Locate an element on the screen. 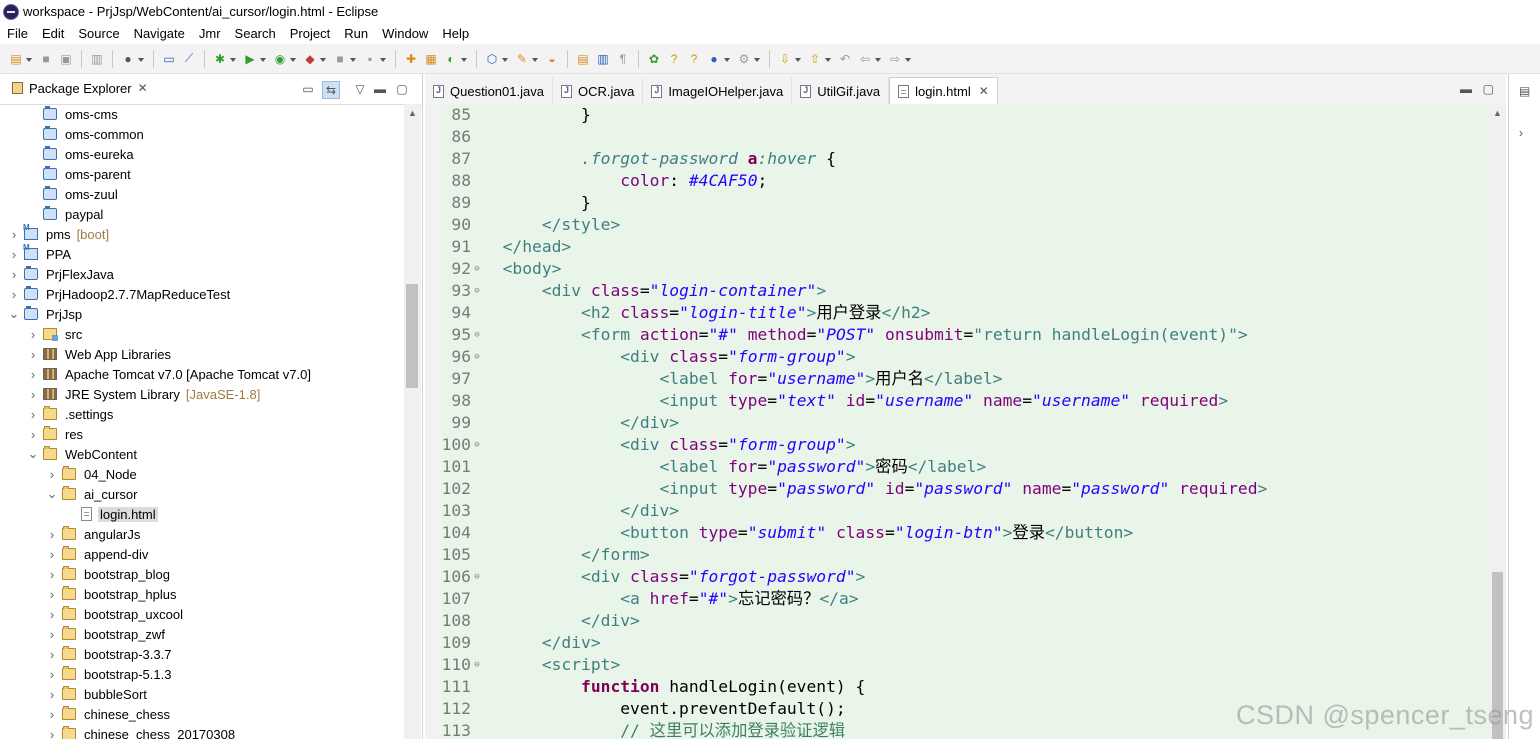 Image resolution: width=1540 pixels, height=739 pixels. tree-item: ⌄ ai_cursor is located at coordinates (202, 494).